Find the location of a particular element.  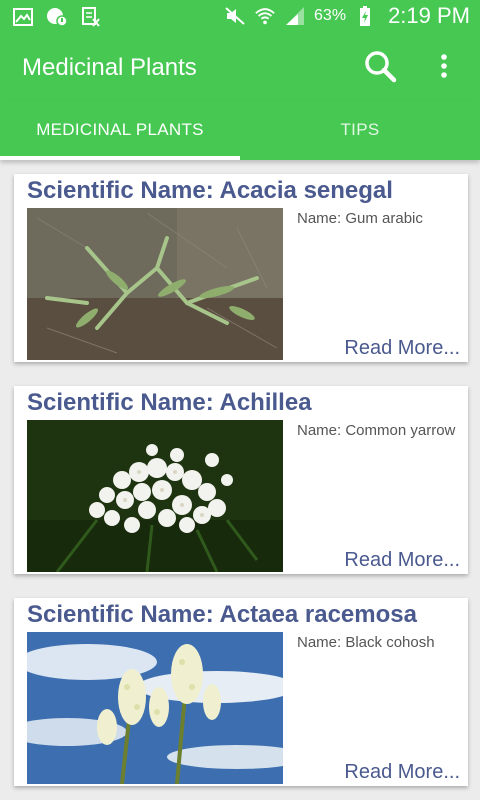

status-bar: 63% 2:19 PM is located at coordinates (240, 18).